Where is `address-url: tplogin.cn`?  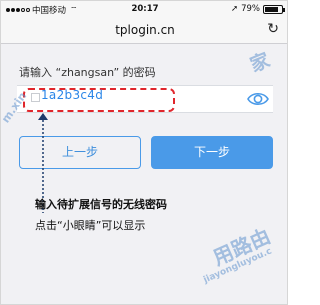
address-url: tplogin.cn is located at coordinates (144, 30).